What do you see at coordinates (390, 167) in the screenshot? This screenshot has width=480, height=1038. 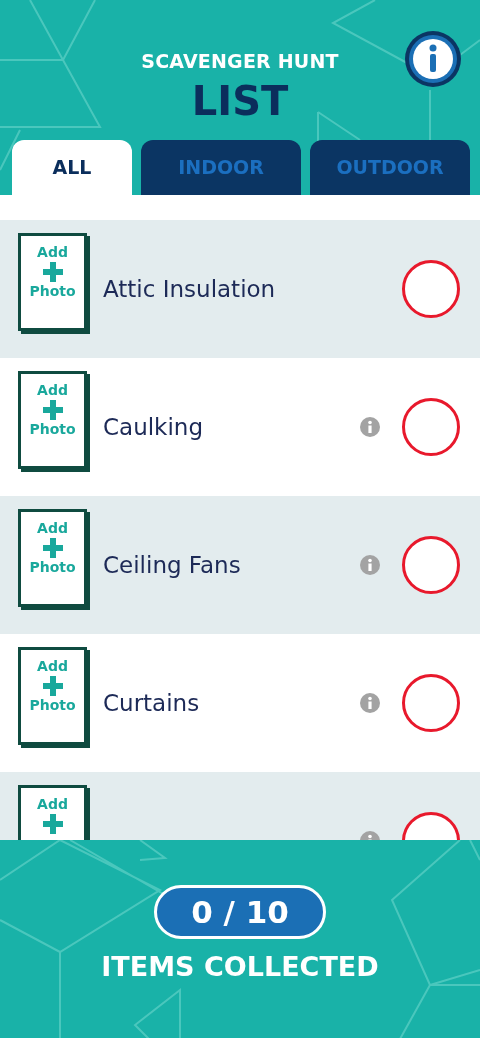 I see `tab: OUTDOOR` at bounding box center [390, 167].